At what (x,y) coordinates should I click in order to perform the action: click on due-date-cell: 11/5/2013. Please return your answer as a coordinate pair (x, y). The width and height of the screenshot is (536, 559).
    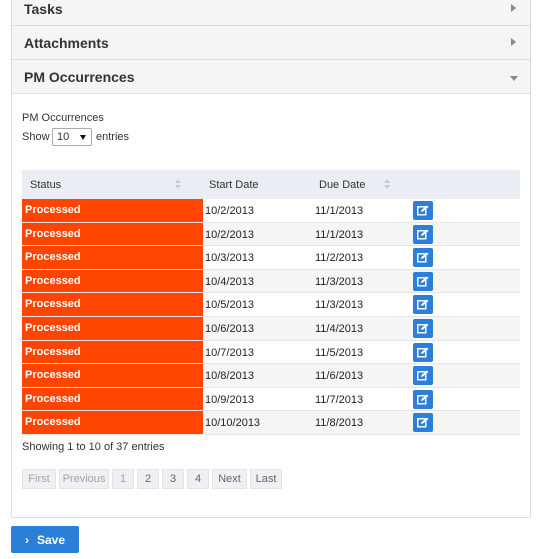
    Looking at the image, I should click on (339, 352).